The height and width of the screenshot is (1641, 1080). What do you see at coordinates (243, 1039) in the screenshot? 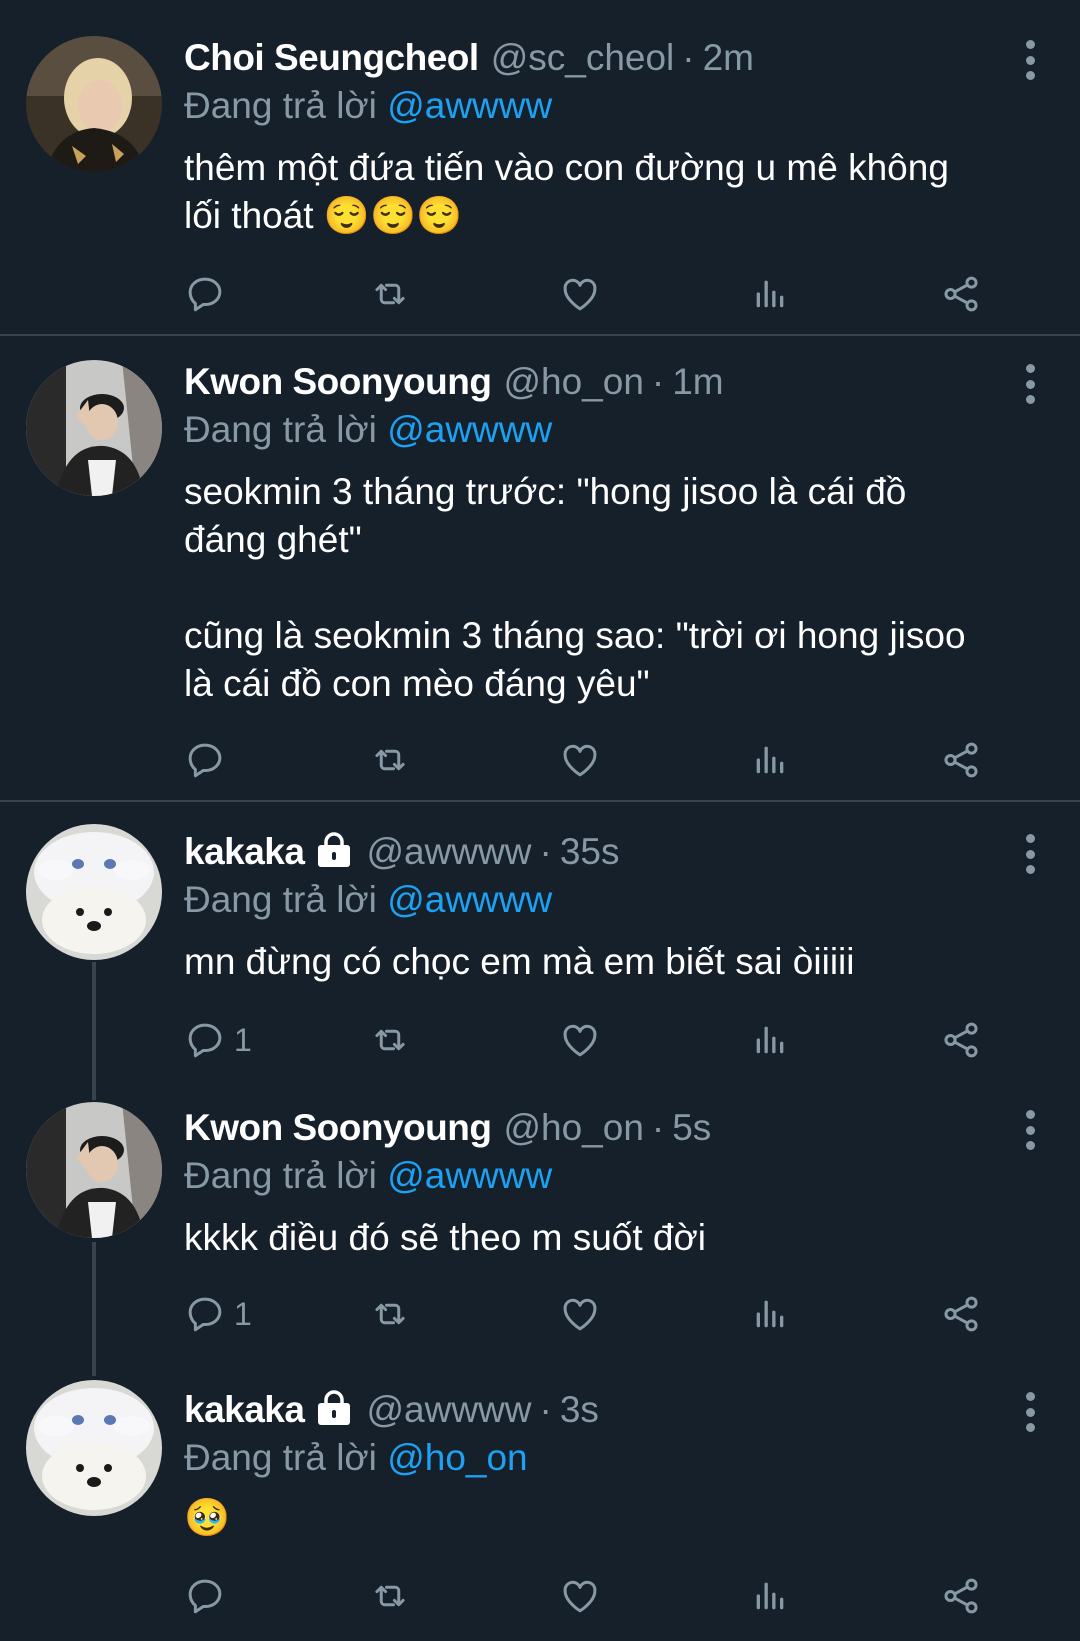
I see `reply-count: 1` at bounding box center [243, 1039].